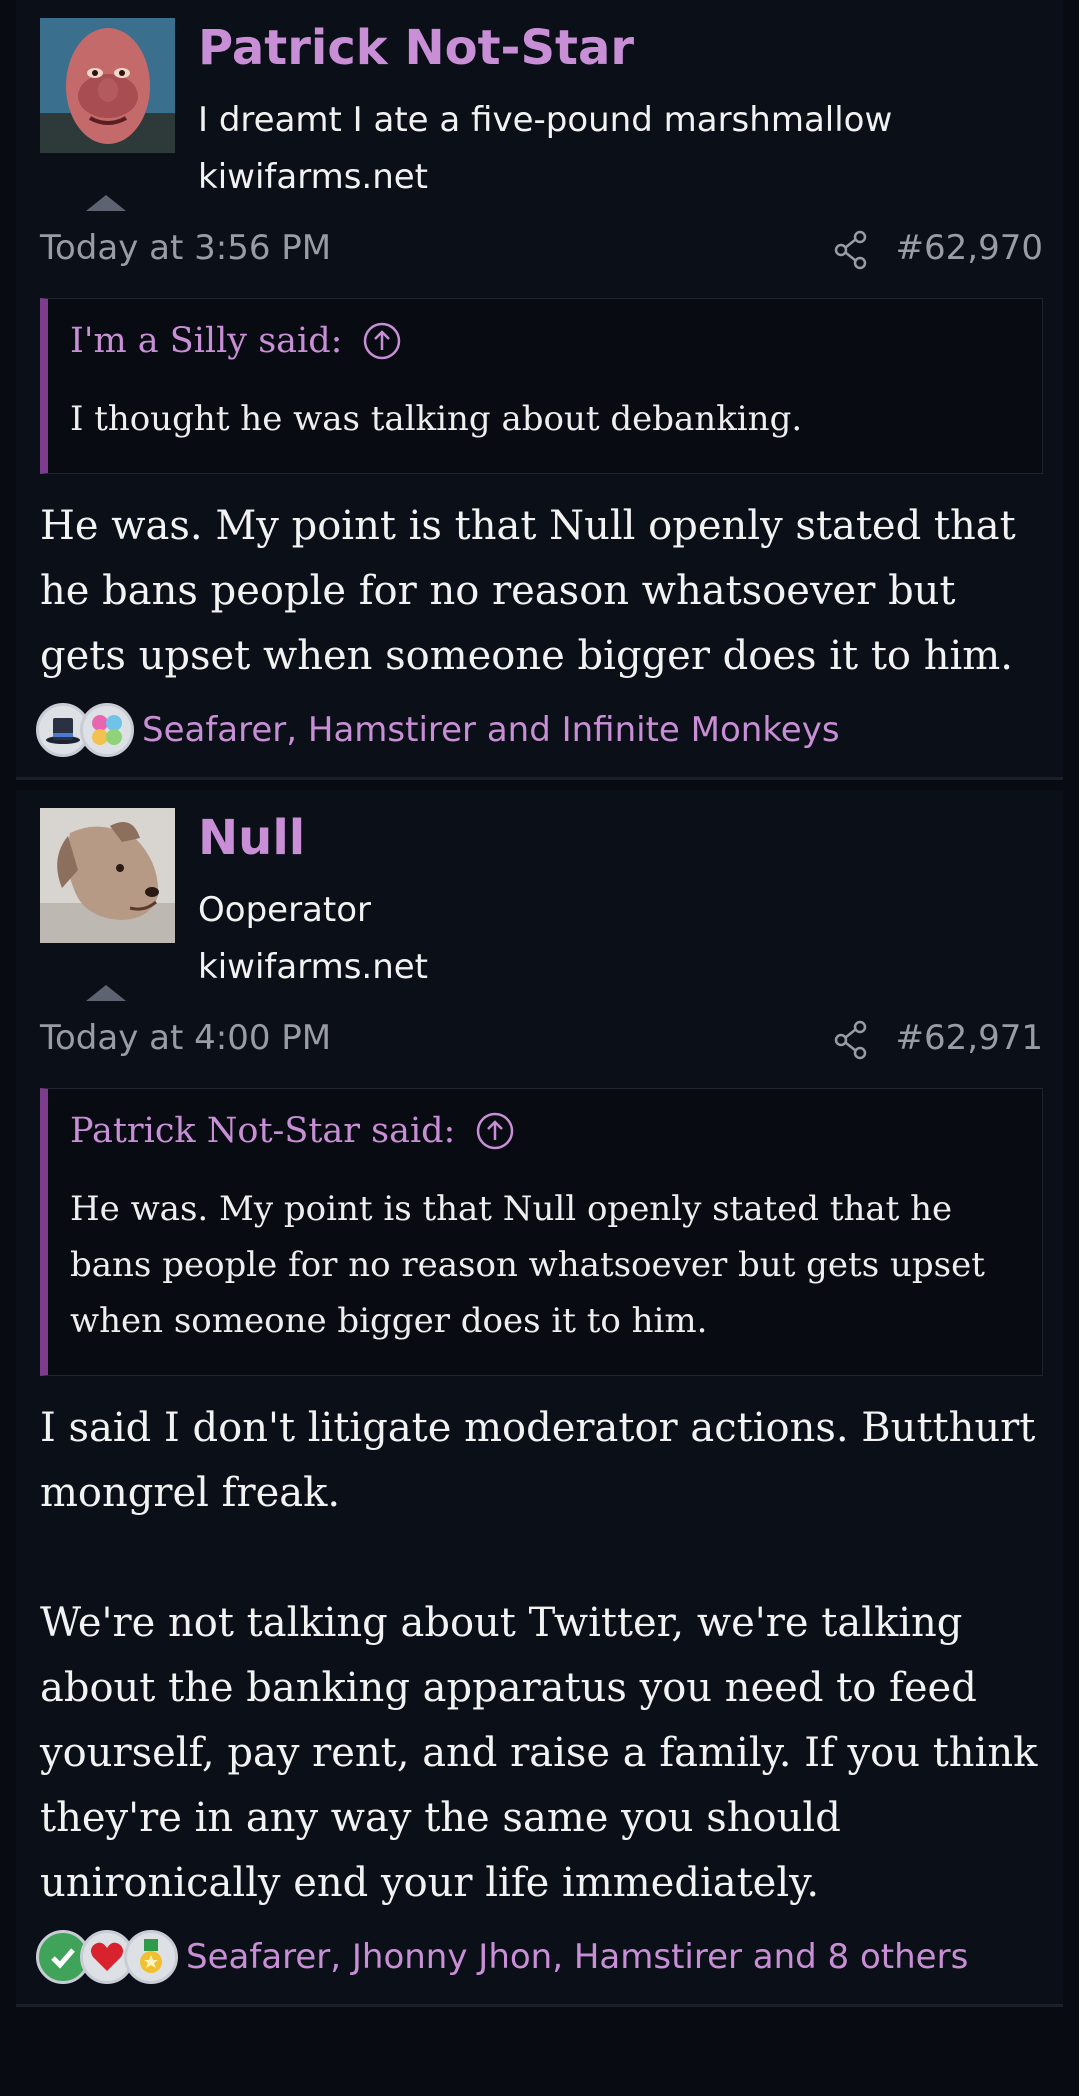  What do you see at coordinates (206, 341) in the screenshot?
I see `quote-author: I'm a Silly said:` at bounding box center [206, 341].